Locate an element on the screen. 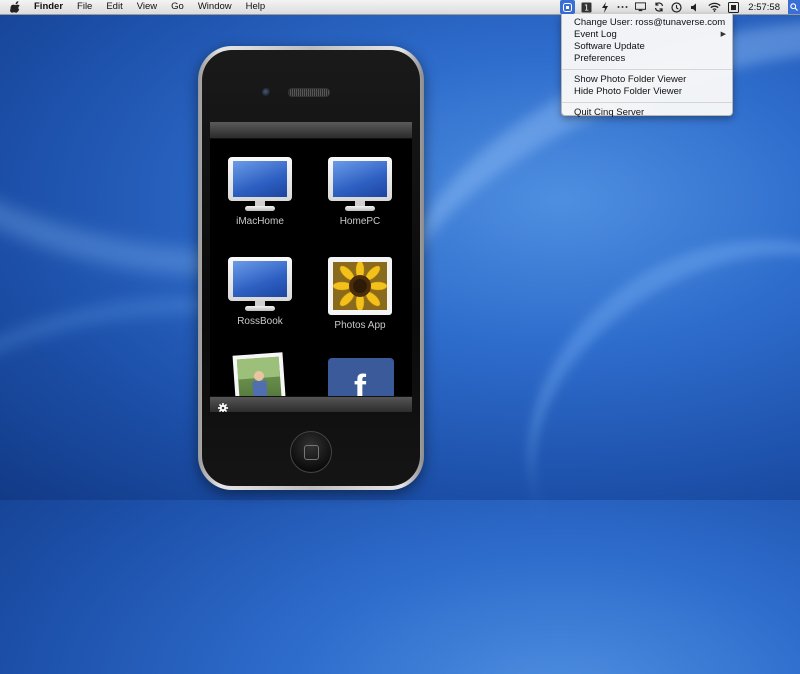  time-machine-icon is located at coordinates (676, 7).